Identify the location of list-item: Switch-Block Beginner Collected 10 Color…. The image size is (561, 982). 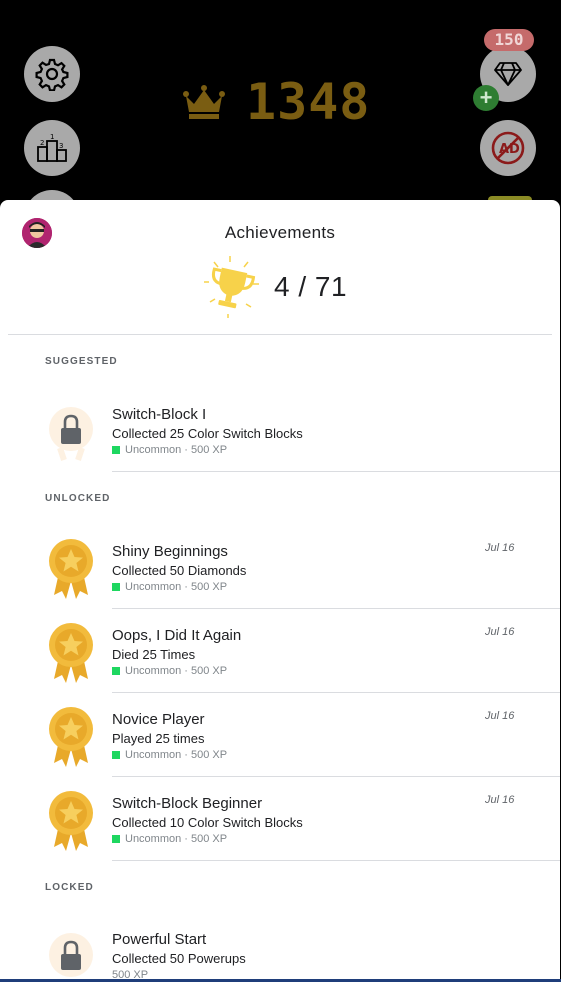
(280, 819).